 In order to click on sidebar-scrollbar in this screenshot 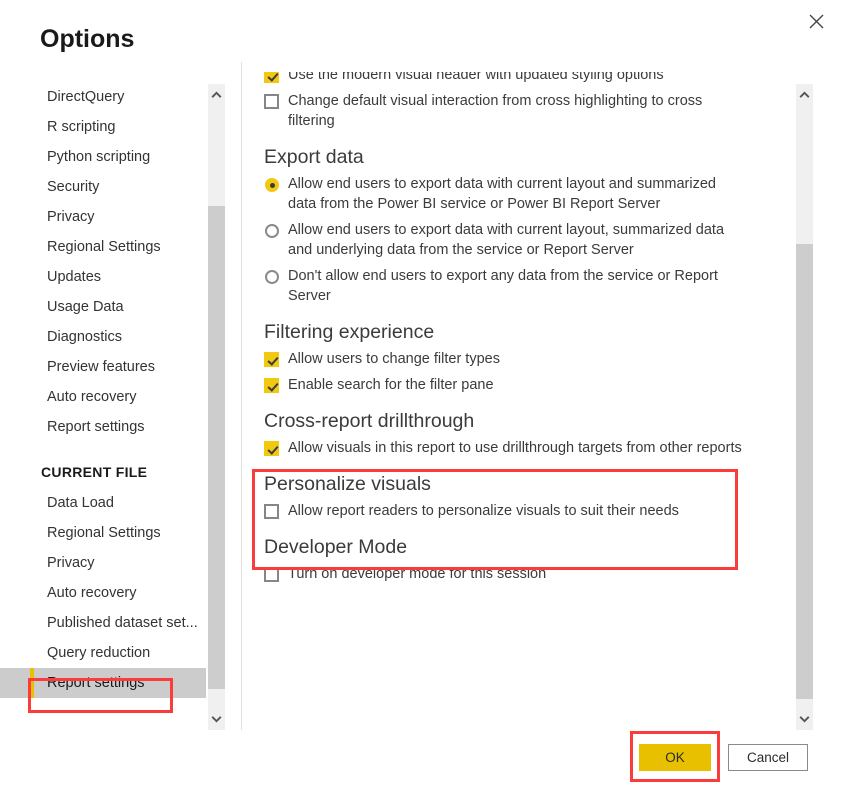, I will do `click(216, 407)`.